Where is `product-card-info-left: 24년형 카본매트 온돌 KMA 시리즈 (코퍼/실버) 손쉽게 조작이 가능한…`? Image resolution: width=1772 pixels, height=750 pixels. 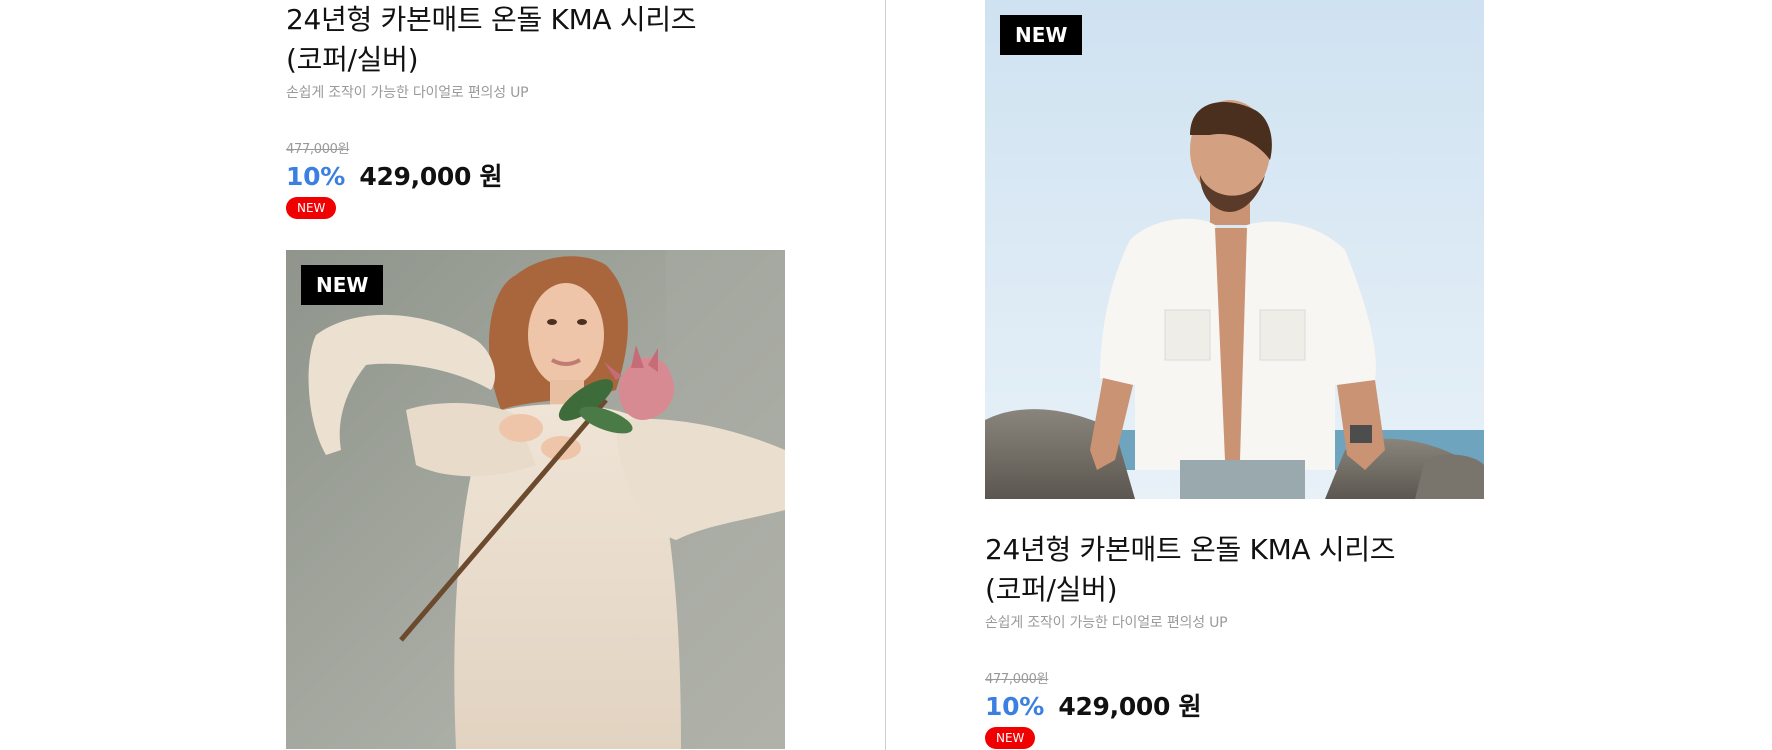 product-card-info-left: 24년형 카본매트 온돌 KMA 시리즈 (코퍼/실버) 손쉽게 조작이 가능한… is located at coordinates (546, 109).